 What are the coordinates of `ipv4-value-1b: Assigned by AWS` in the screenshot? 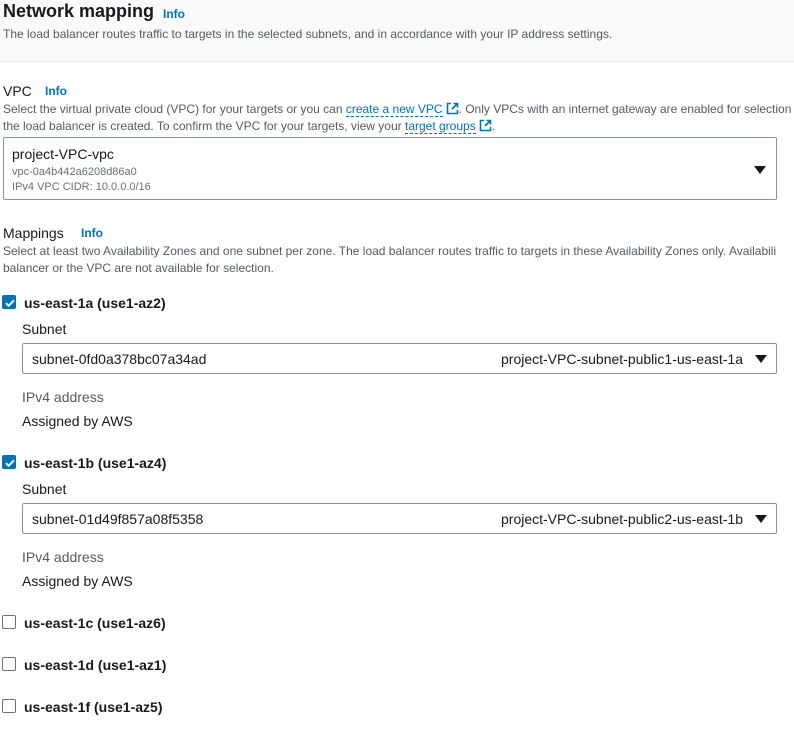 It's located at (77, 581).